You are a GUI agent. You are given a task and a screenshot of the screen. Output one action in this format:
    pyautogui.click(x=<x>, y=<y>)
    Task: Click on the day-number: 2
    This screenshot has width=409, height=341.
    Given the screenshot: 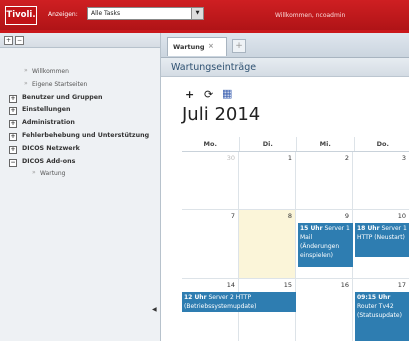 What is the action you would take?
    pyautogui.click(x=346, y=158)
    